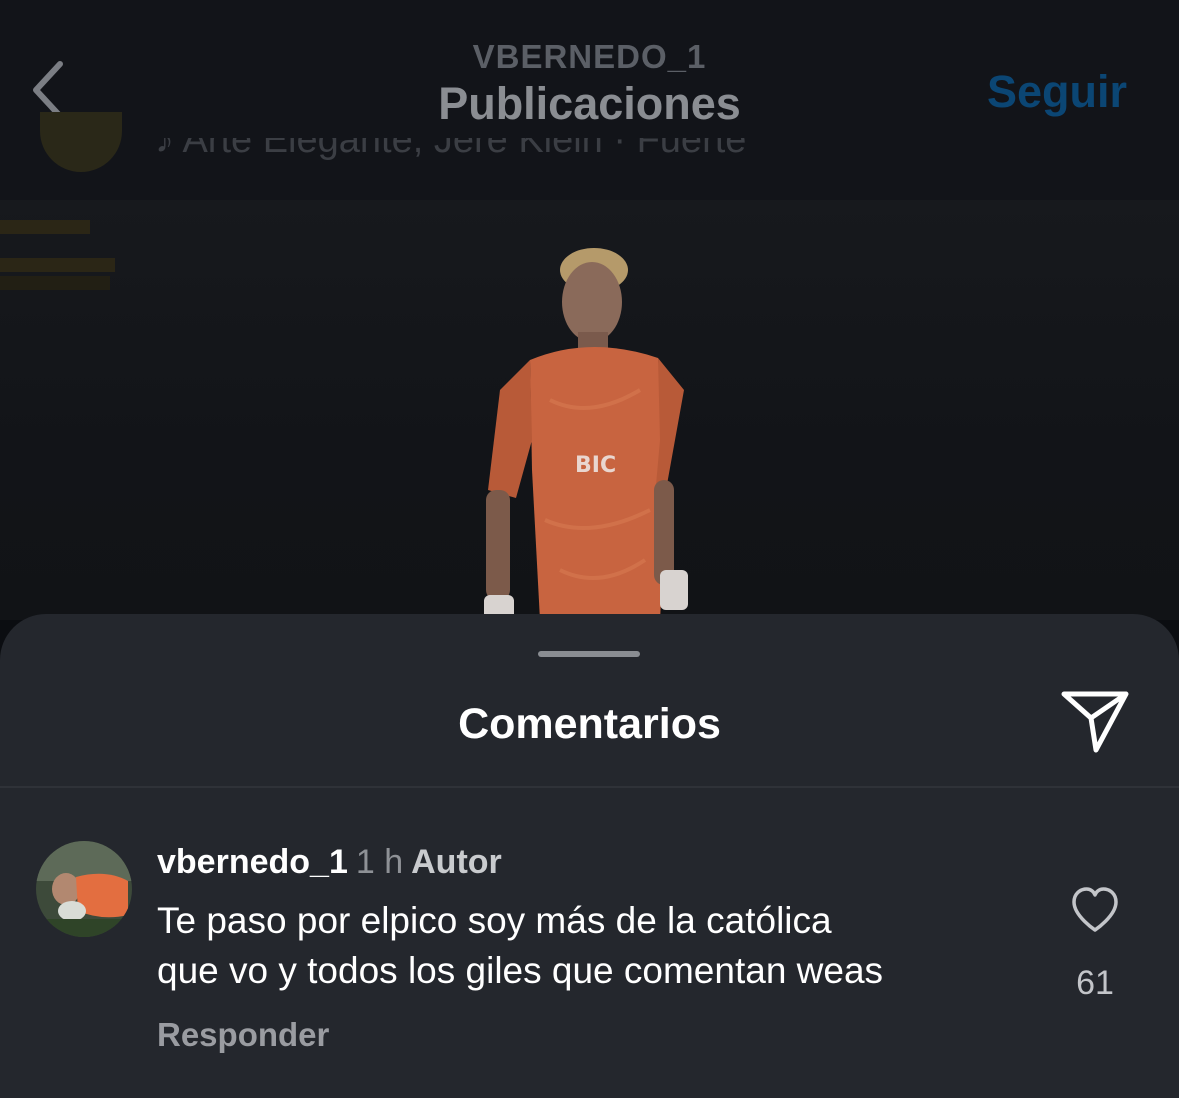 This screenshot has width=1179, height=1098. What do you see at coordinates (595, 465) in the screenshot?
I see `svg-text: BIC` at bounding box center [595, 465].